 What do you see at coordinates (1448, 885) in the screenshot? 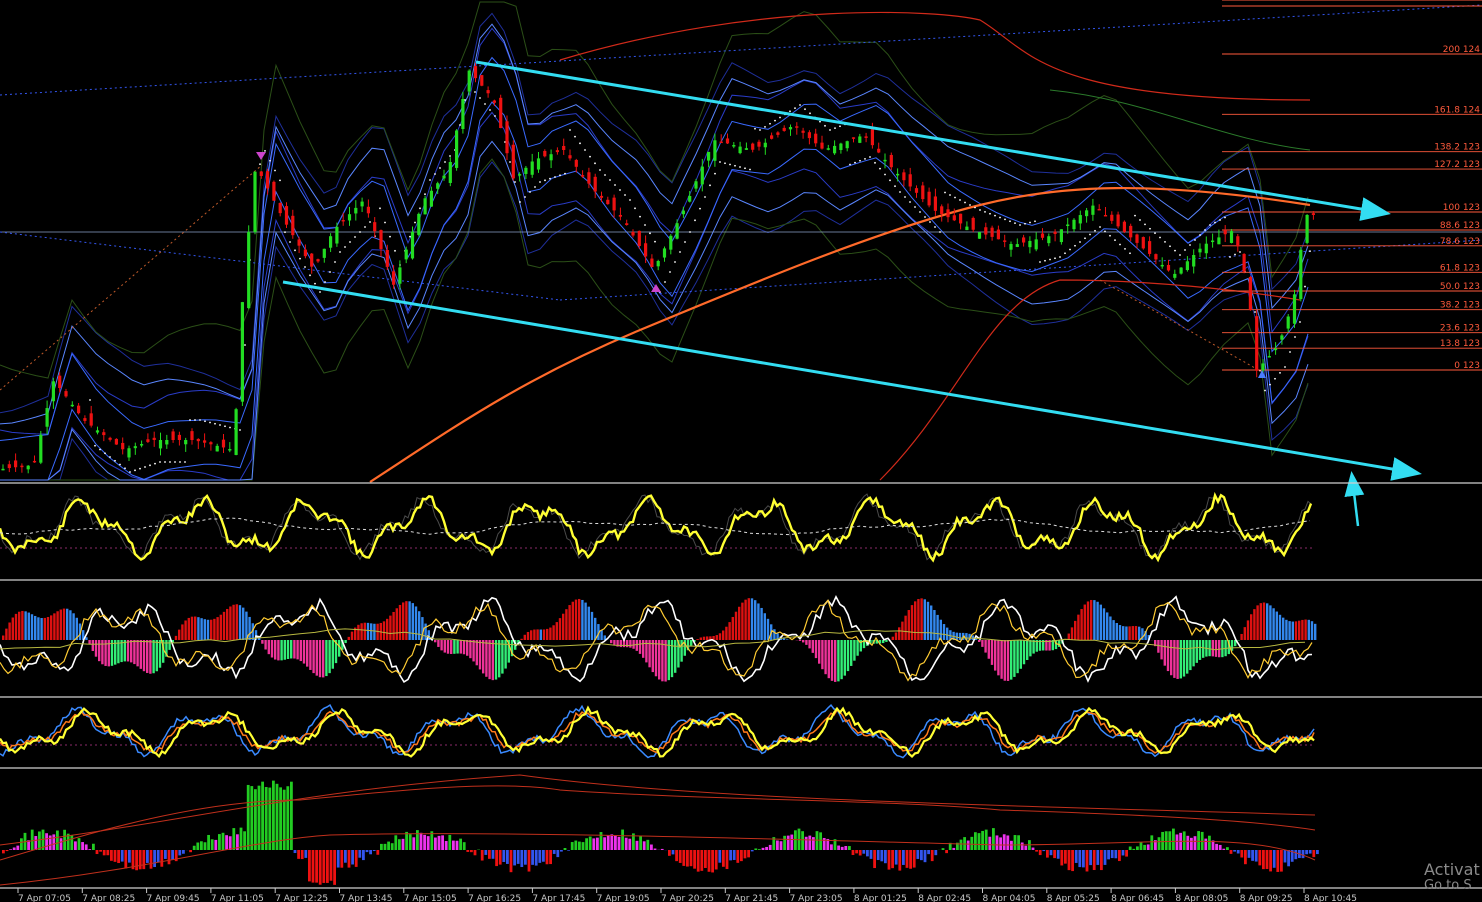
I see `watermark-line2: Go to S` at bounding box center [1448, 885].